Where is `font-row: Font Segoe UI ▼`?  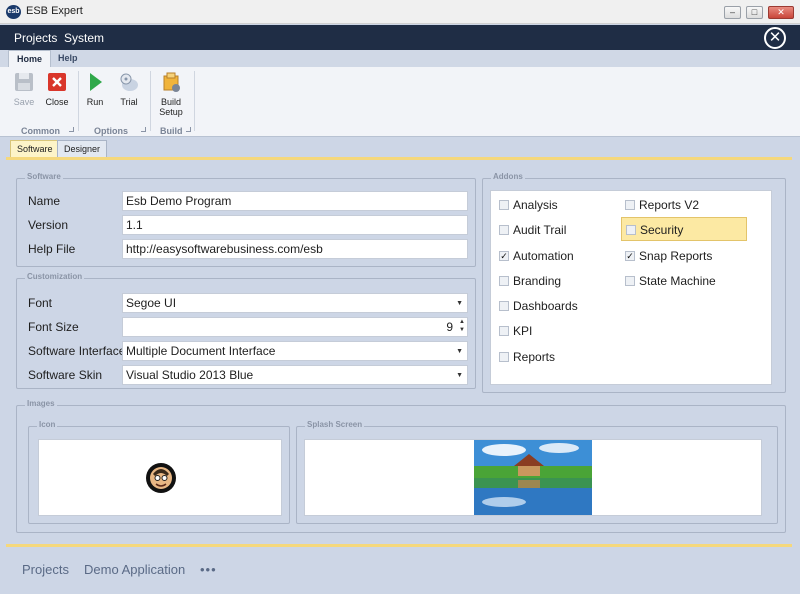
font-row: Font Segoe UI ▼ is located at coordinates (249, 303).